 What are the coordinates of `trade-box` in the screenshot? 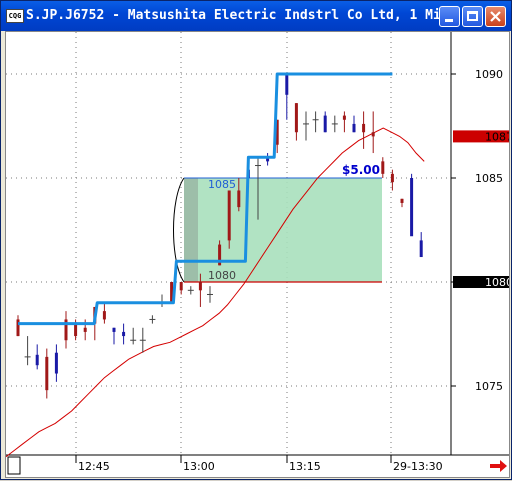 It's located at (283, 230).